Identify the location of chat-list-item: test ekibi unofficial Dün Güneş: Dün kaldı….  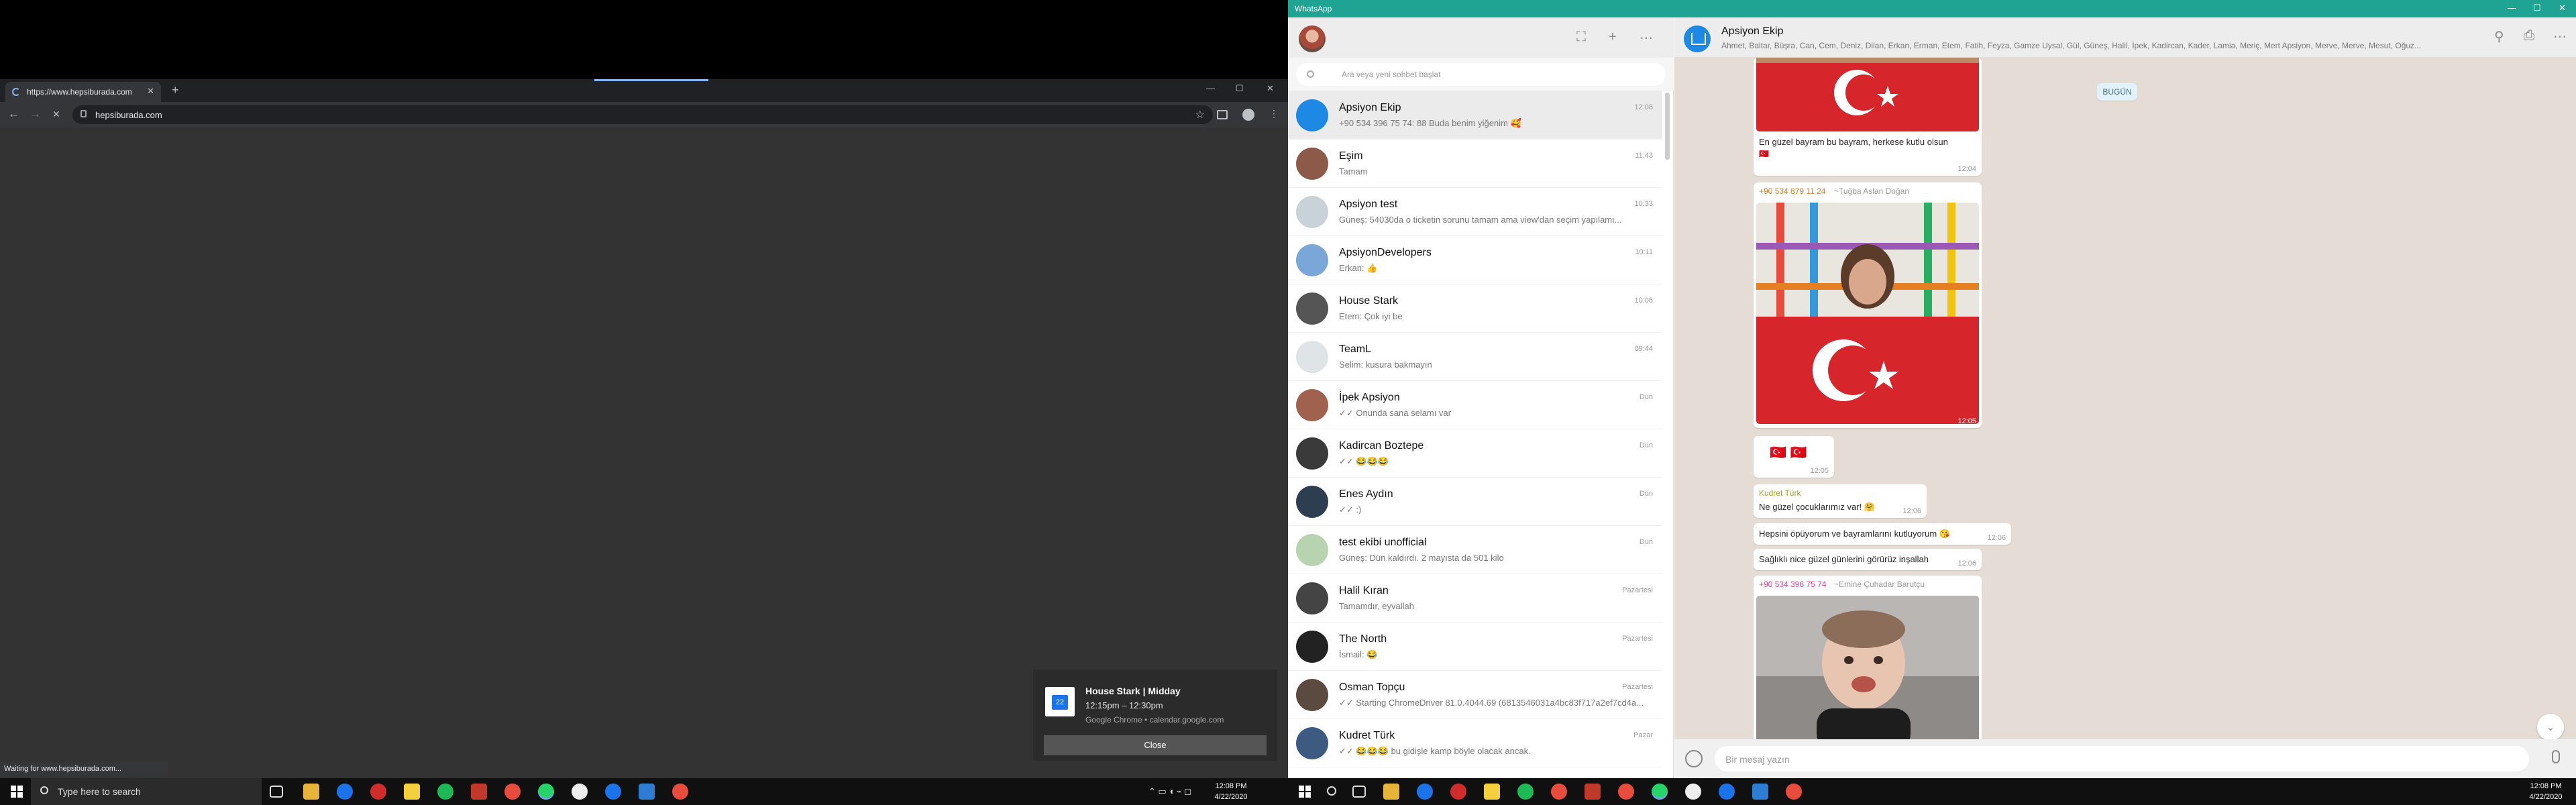
(1475, 550).